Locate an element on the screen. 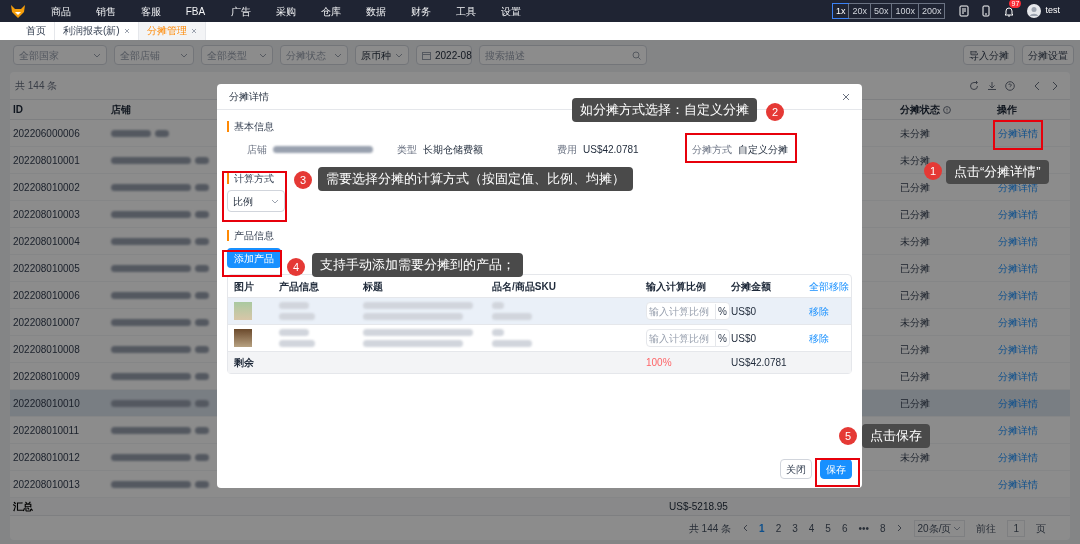 Image resolution: width=1080 pixels, height=544 pixels. select-dropdown: 原币种 is located at coordinates (382, 55).